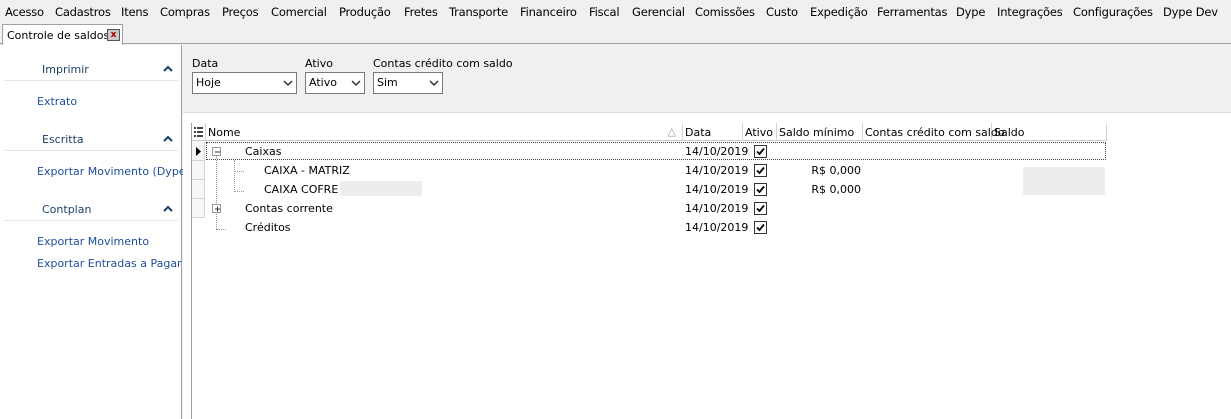  What do you see at coordinates (65, 69) in the screenshot?
I see `section-title: Imprimir` at bounding box center [65, 69].